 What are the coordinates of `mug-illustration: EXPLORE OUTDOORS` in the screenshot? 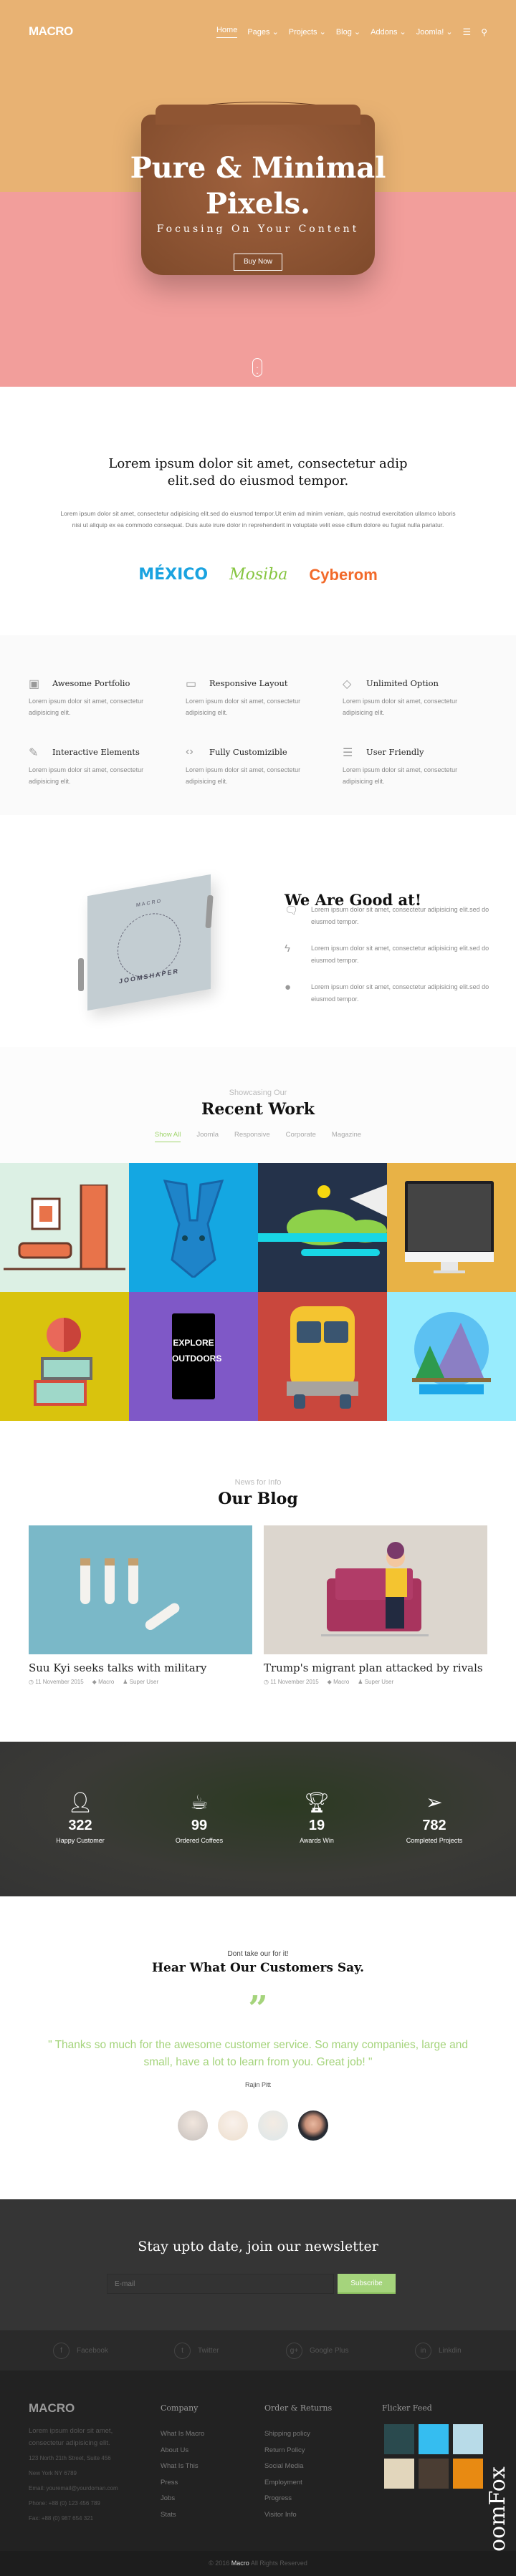 It's located at (196, 1356).